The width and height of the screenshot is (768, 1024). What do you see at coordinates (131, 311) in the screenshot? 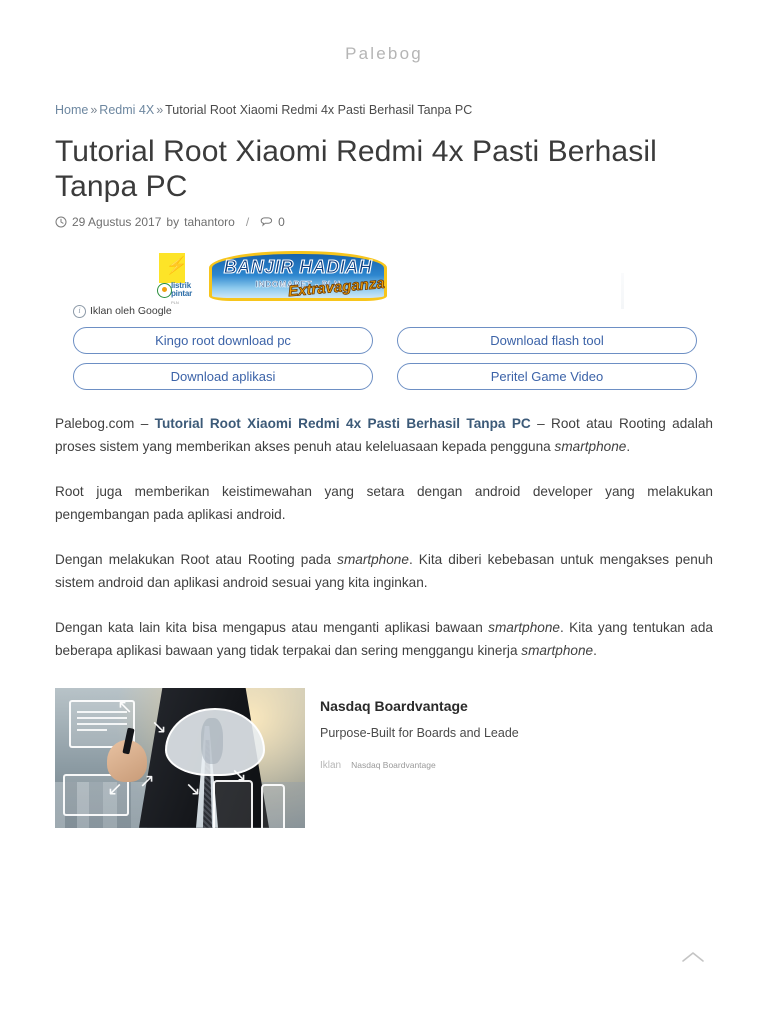
I see `ad-attribution-label: Iklan oleh Google` at bounding box center [131, 311].